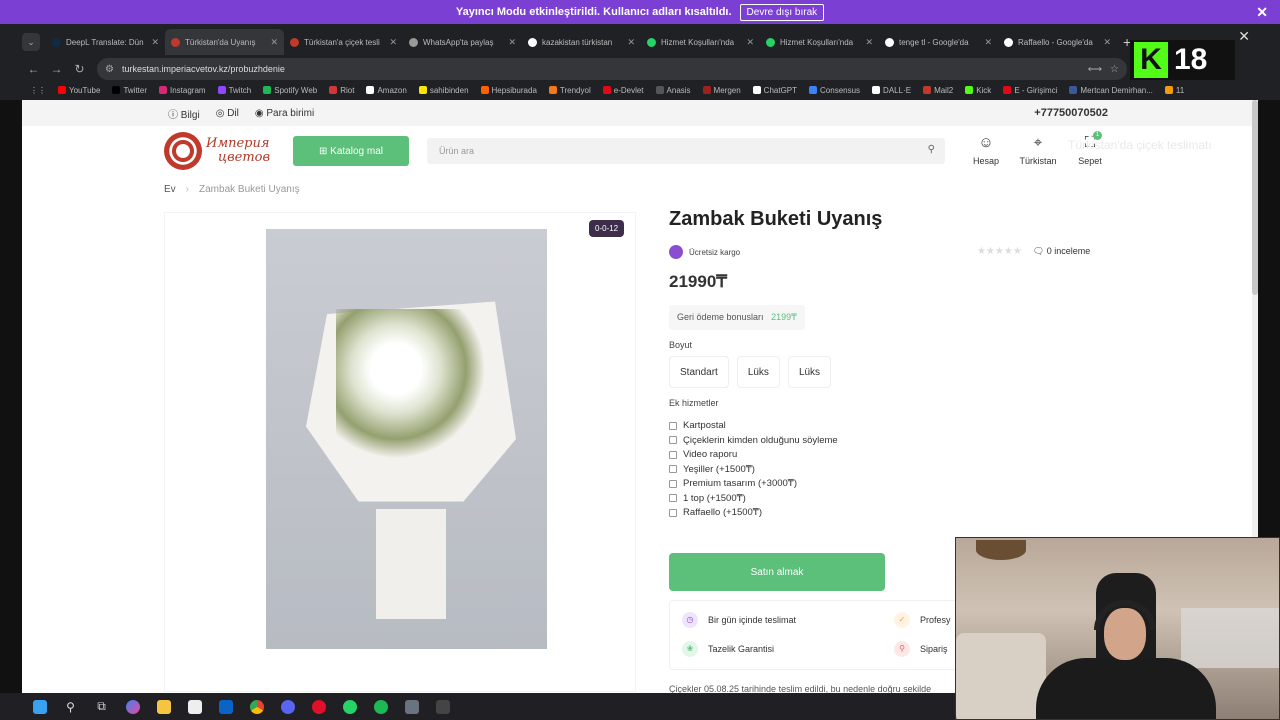 This screenshot has height=720, width=1280. I want to click on whatsapp-icon, so click(349, 707).